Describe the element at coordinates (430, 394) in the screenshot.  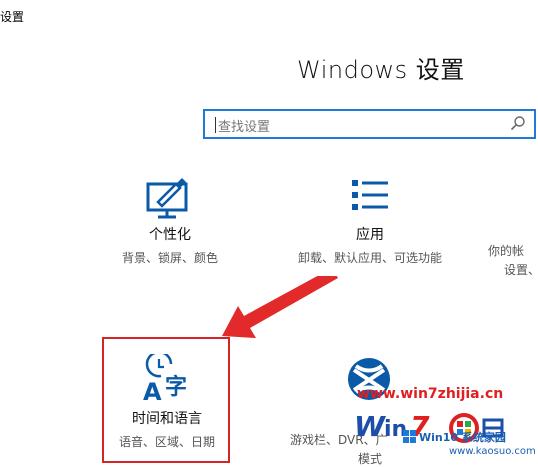
I see `watermark-url: www.win7zhijia.cn` at that location.